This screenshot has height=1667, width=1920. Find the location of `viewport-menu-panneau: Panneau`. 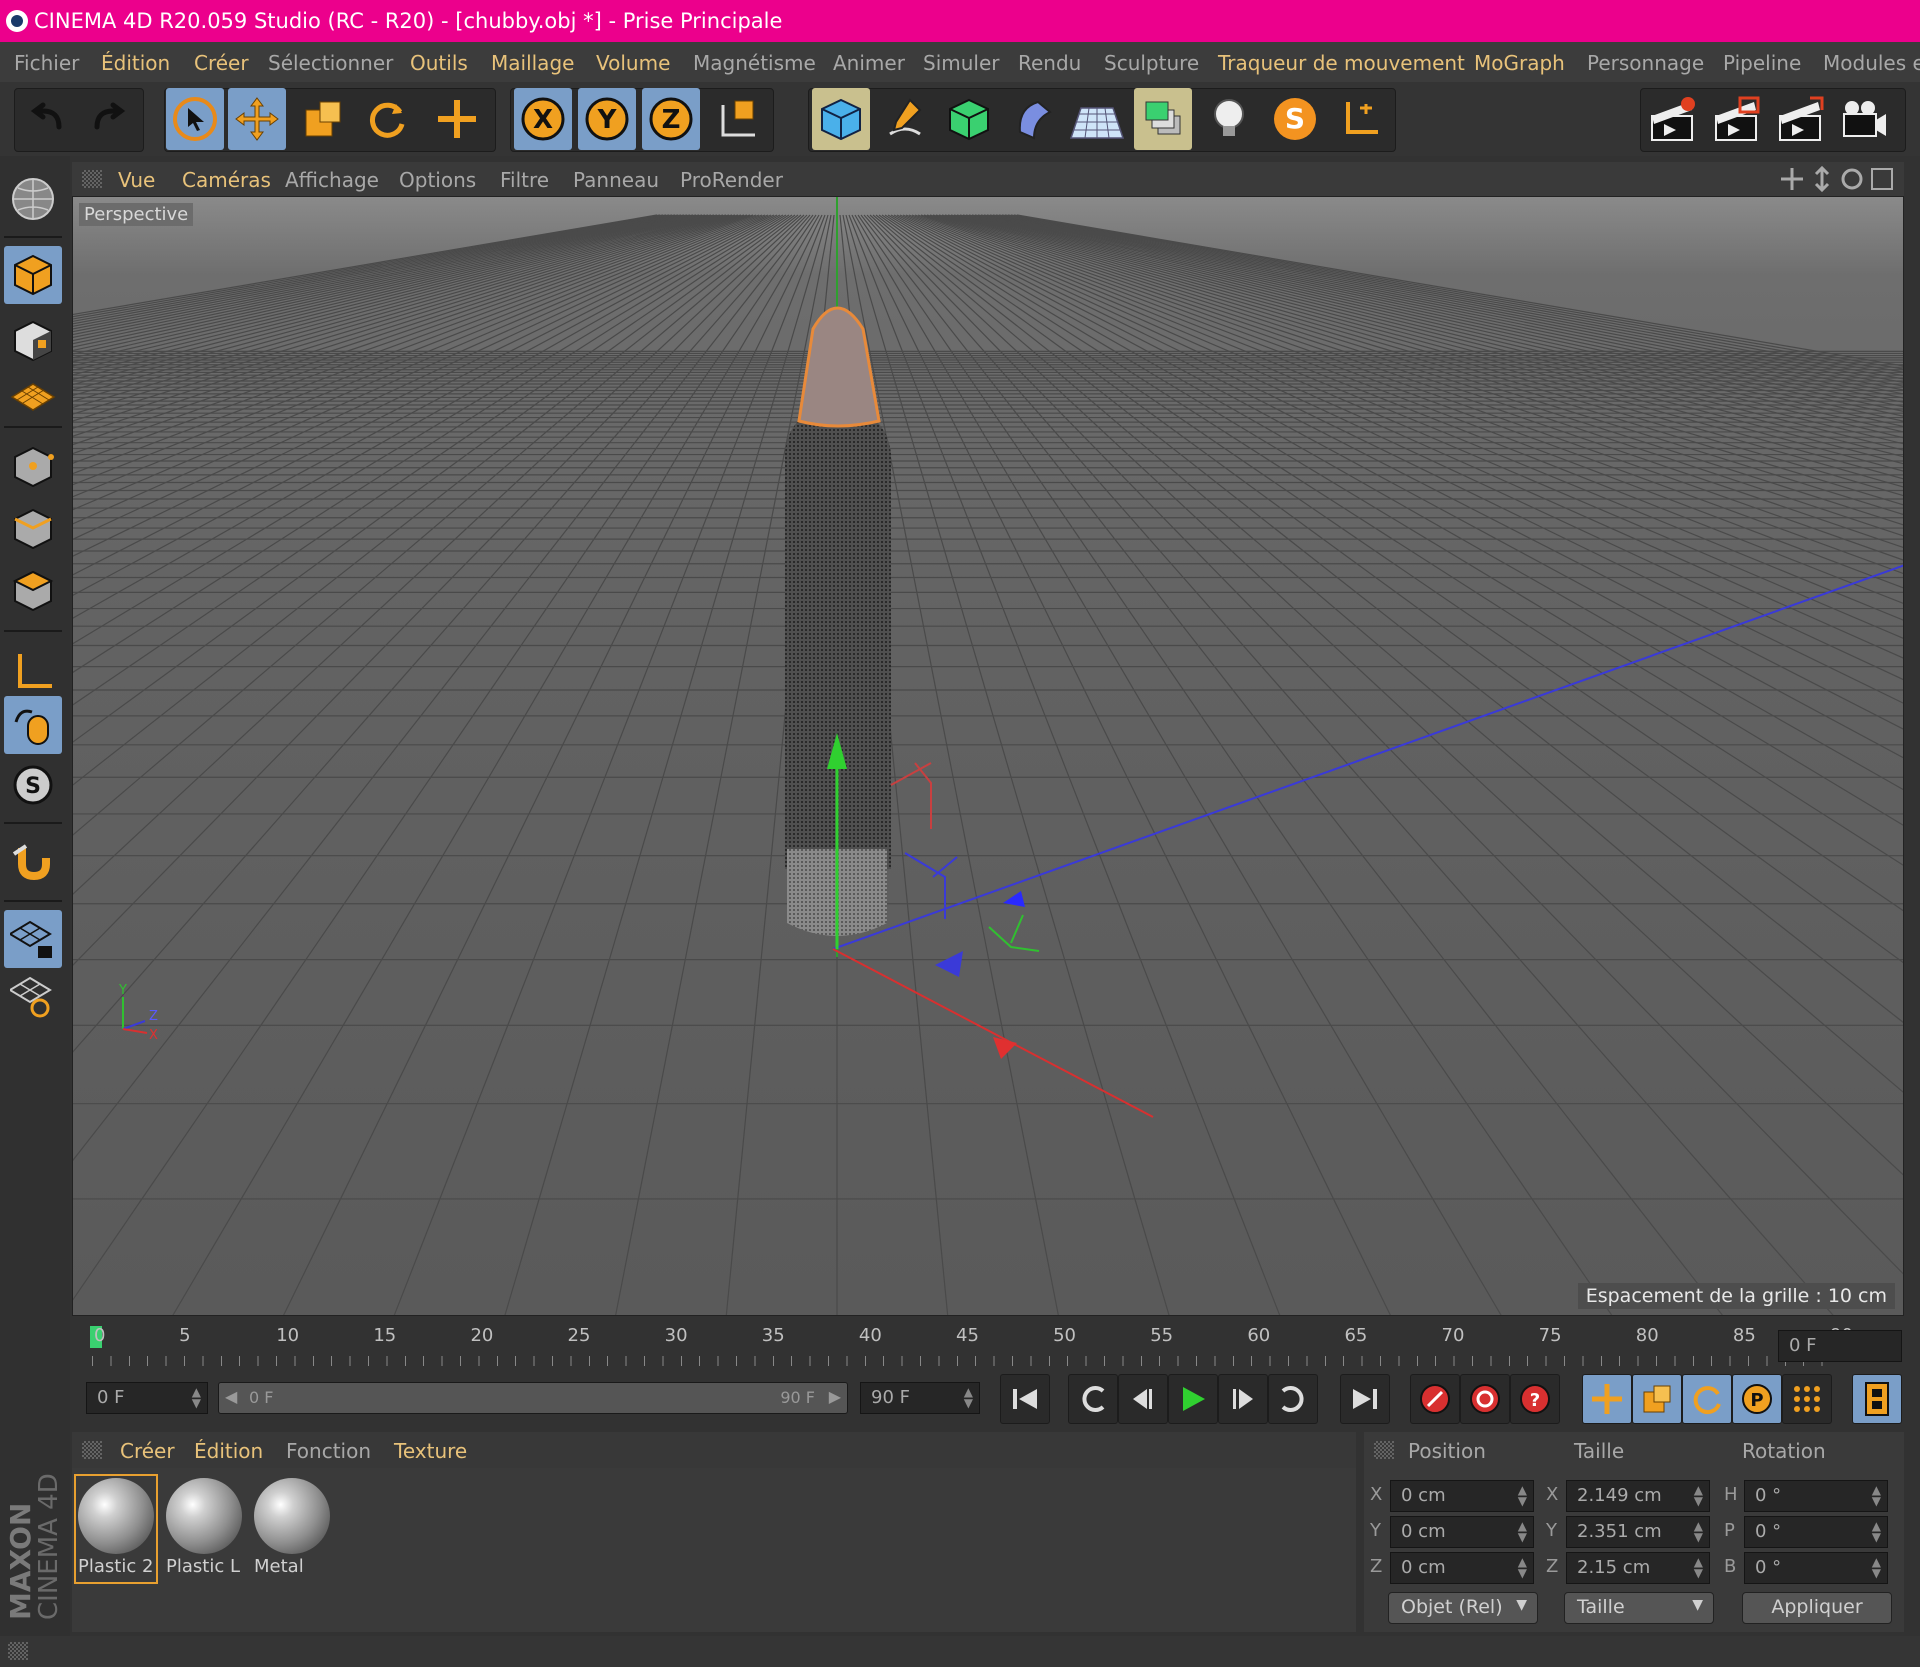

viewport-menu-panneau: Panneau is located at coordinates (616, 180).